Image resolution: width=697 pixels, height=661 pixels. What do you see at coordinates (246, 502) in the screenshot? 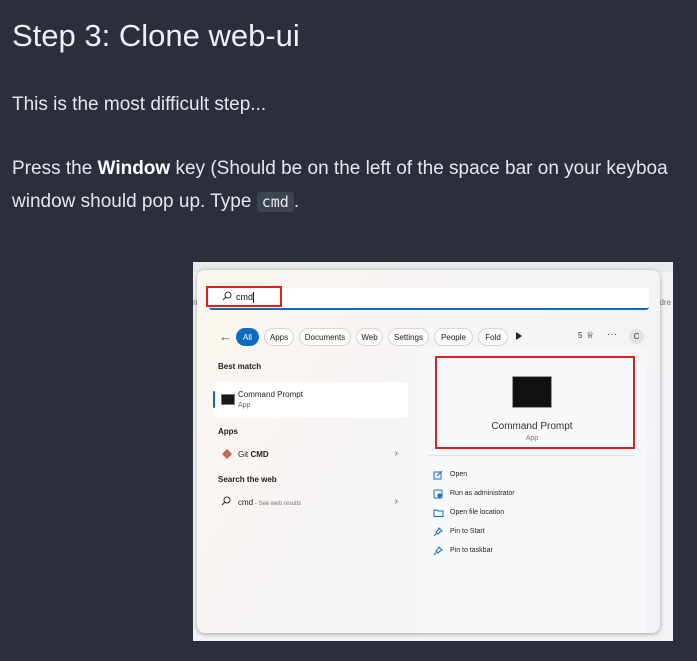
I see `web-query: cmd` at bounding box center [246, 502].